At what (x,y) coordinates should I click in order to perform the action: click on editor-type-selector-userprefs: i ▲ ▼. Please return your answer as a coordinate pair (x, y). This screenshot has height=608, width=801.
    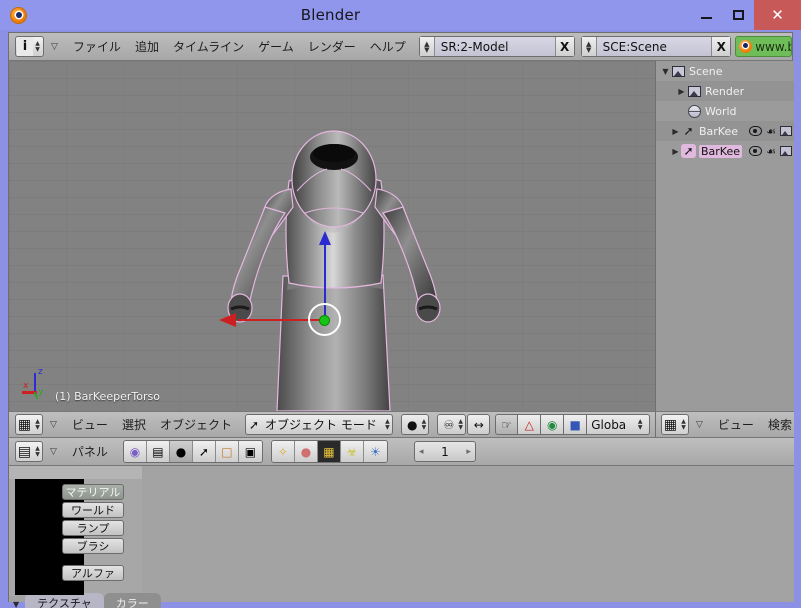
    Looking at the image, I should click on (29, 46).